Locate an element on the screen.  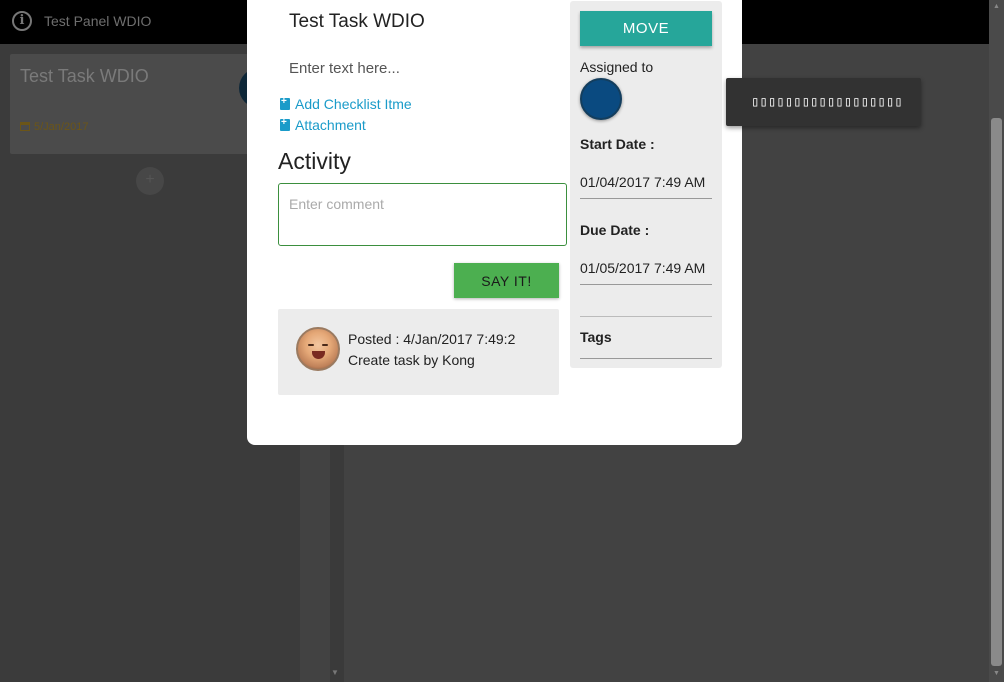
file-add-icon is located at coordinates (285, 103).